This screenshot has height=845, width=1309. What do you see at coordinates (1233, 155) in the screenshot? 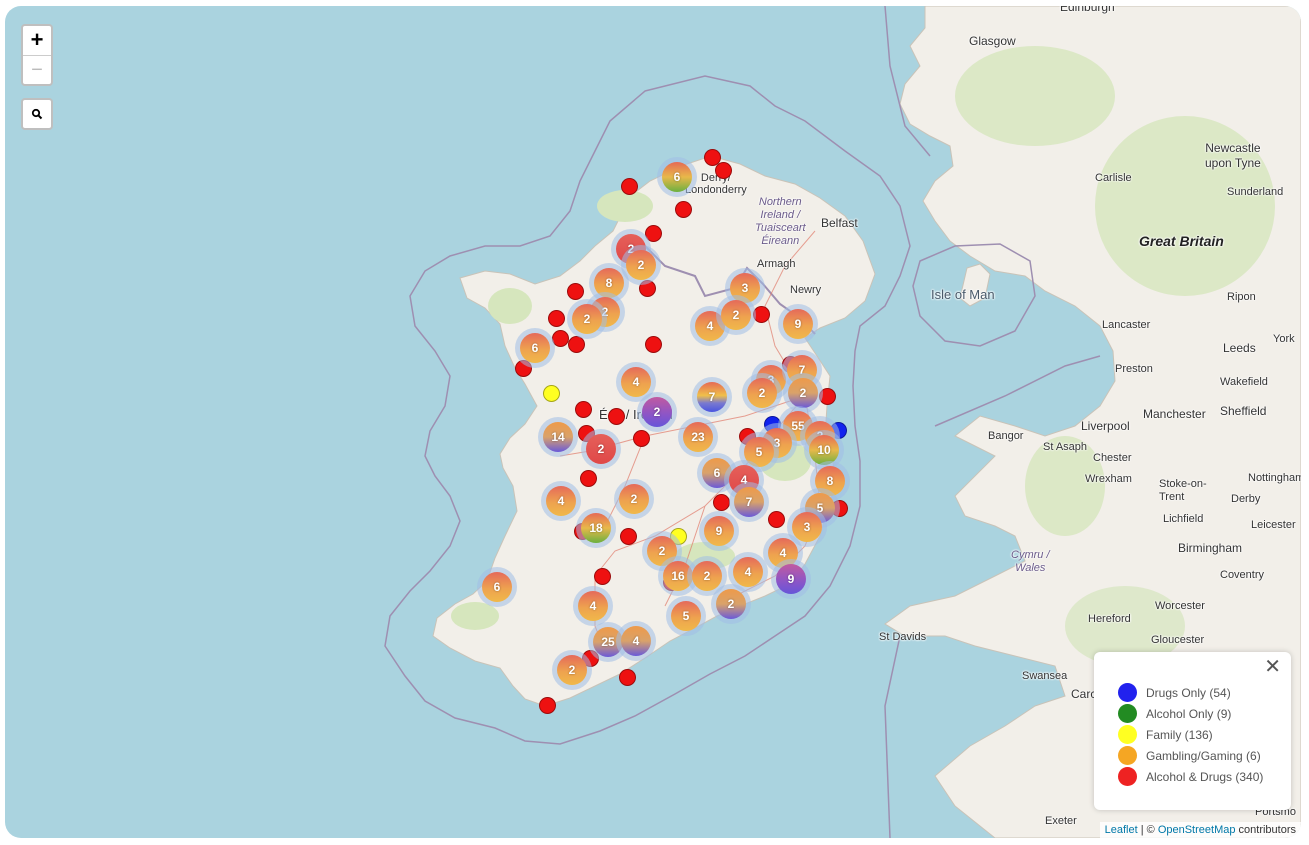
I see `city-label-newcastle: Newcastle upon Tyne` at bounding box center [1233, 155].